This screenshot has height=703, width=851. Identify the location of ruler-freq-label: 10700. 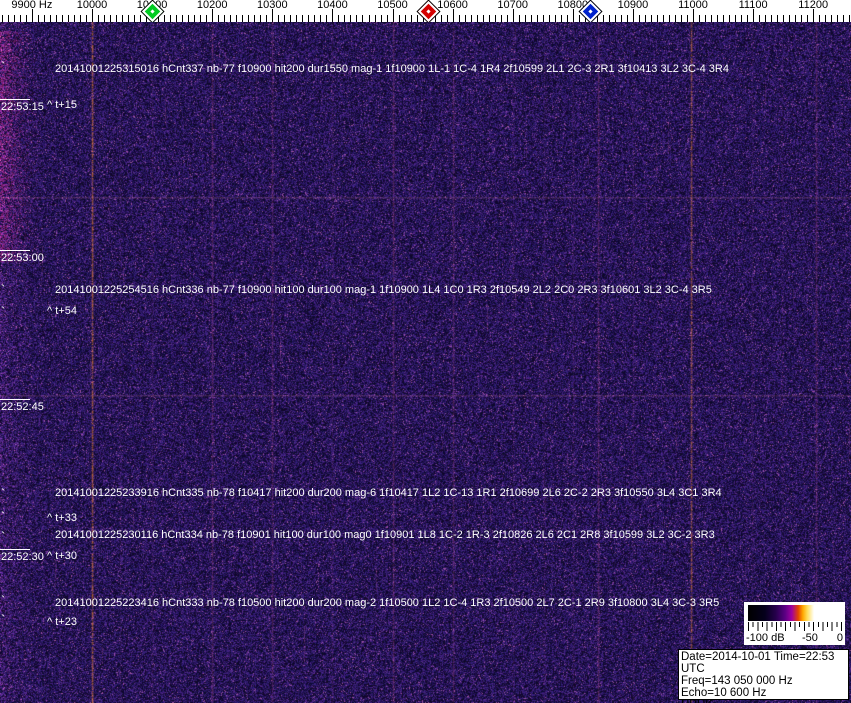
(512, 5).